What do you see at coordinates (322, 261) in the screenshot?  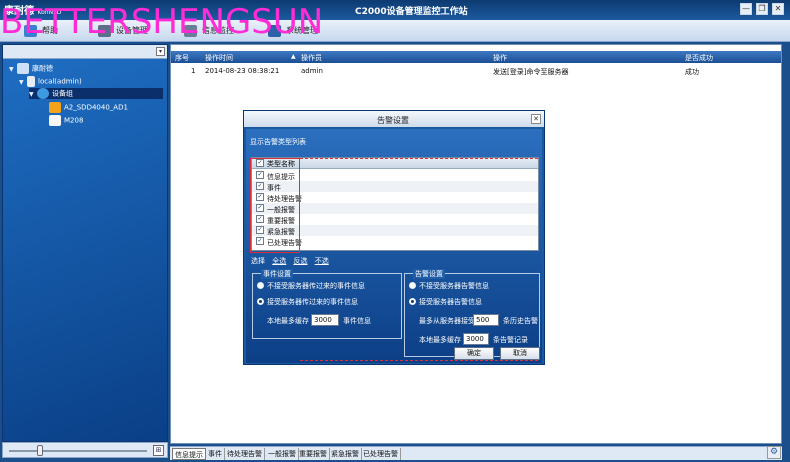 I see `select-none-link: 不选` at bounding box center [322, 261].